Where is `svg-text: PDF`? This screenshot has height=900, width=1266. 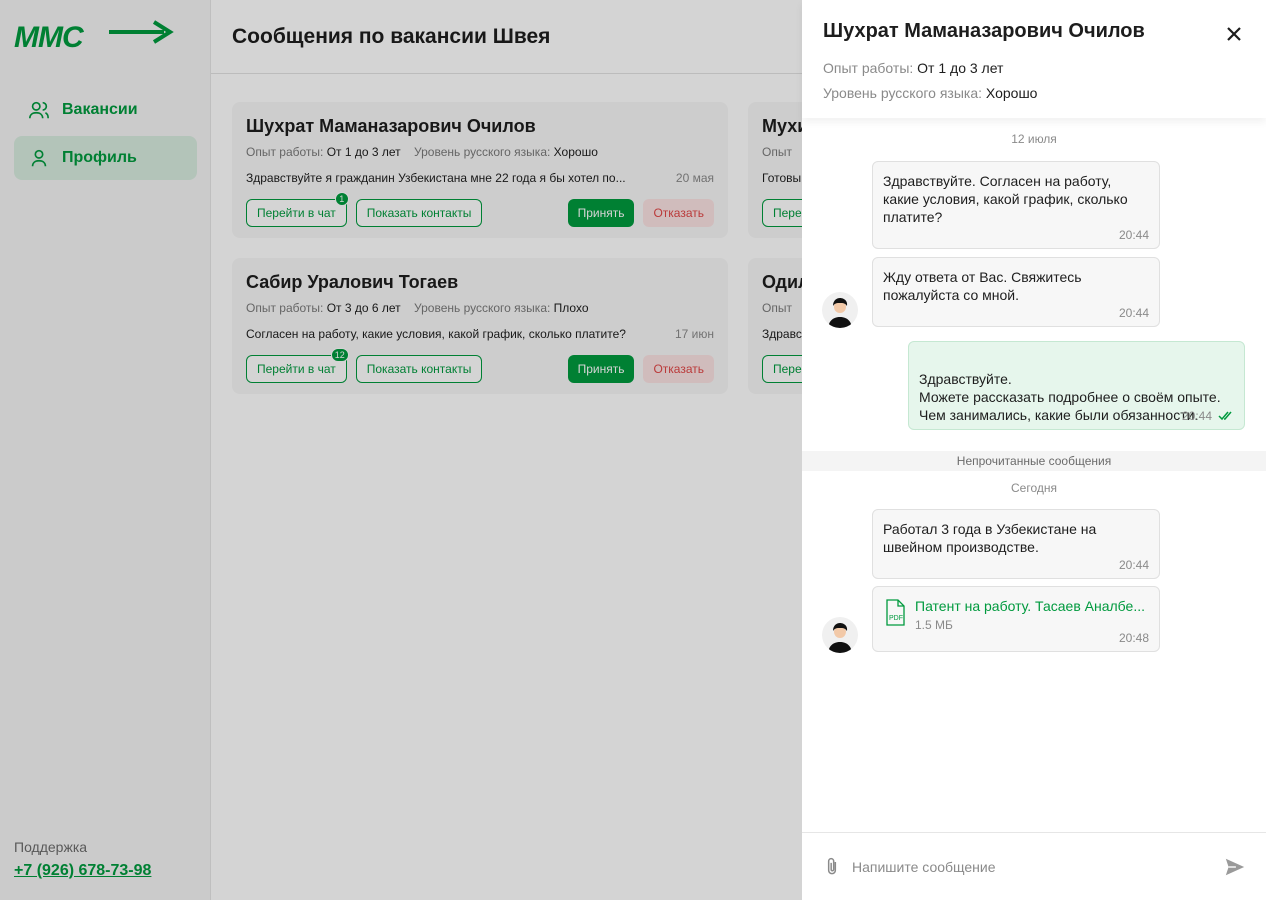
svg-text: PDF is located at coordinates (896, 618).